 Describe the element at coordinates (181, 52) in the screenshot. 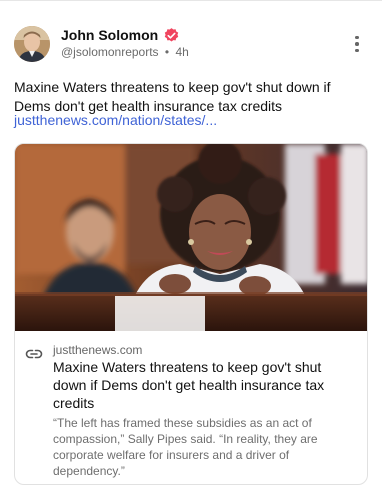

I see `post-timestamp: 4h` at that location.